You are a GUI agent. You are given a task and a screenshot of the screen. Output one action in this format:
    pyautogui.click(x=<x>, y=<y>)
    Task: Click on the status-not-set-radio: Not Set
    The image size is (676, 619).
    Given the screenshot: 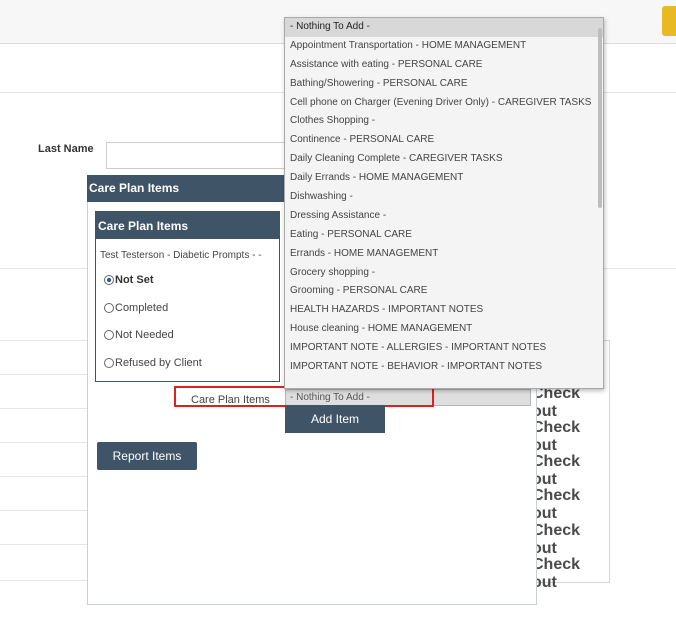 What is the action you would take?
    pyautogui.click(x=129, y=280)
    